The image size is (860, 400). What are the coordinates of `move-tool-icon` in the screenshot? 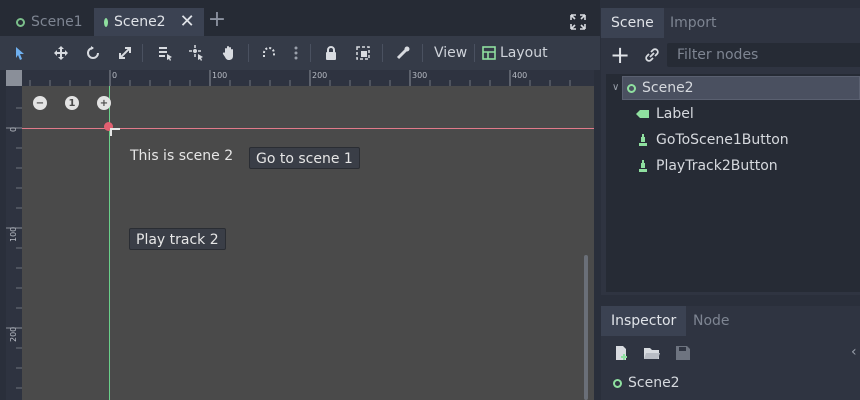 It's located at (61, 53).